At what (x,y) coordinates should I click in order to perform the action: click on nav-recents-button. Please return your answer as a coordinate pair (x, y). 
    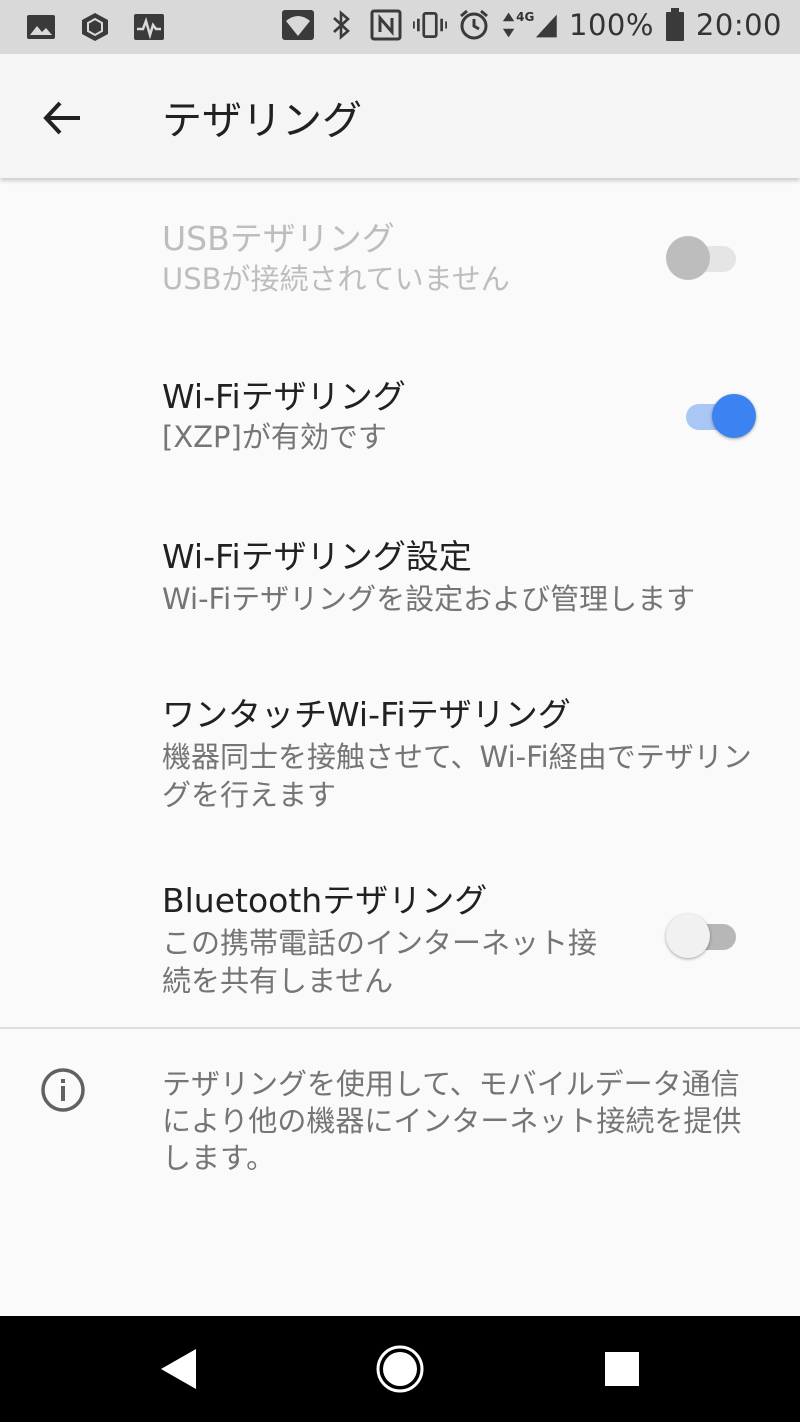
    Looking at the image, I should click on (622, 1369).